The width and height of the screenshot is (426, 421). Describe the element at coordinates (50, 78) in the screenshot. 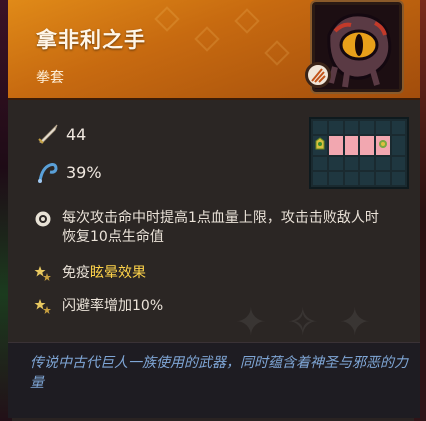

I see `item-type: 拳套` at that location.